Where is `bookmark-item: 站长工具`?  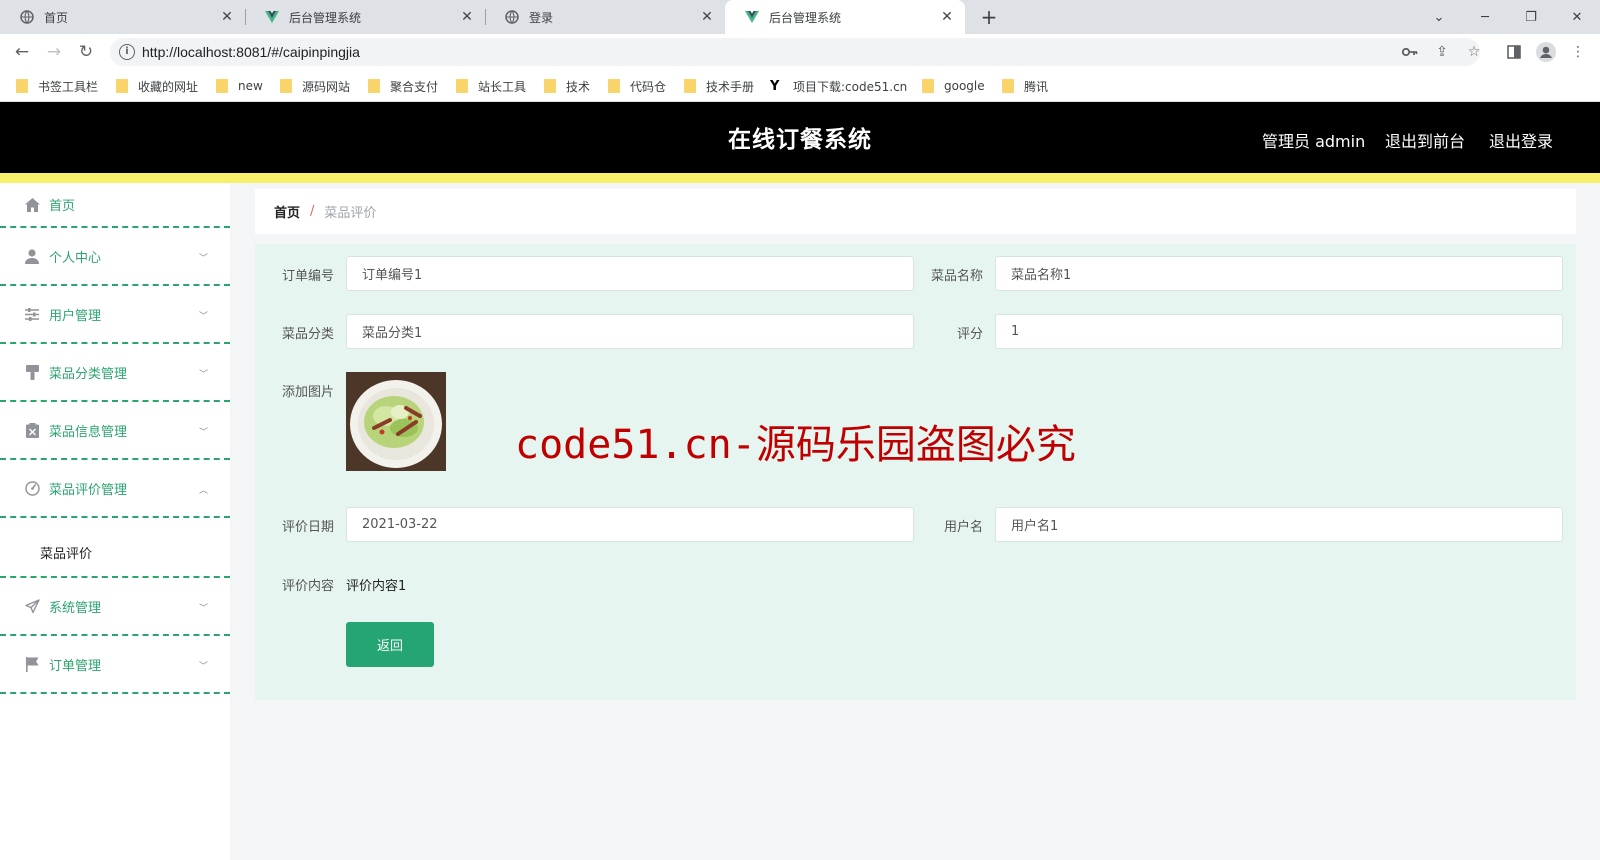
bookmark-item: 站长工具 is located at coordinates (491, 86).